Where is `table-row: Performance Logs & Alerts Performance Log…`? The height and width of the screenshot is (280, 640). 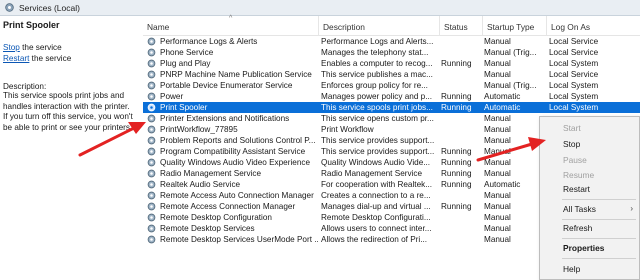 table-row: Performance Logs & Alerts Performance Log… is located at coordinates (391, 41).